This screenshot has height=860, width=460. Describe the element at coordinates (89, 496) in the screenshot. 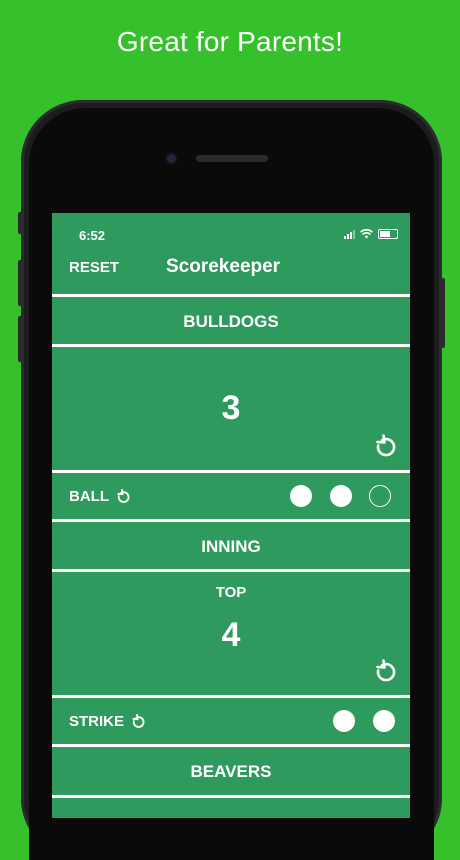

I see `ball-label-text: BALL` at that location.